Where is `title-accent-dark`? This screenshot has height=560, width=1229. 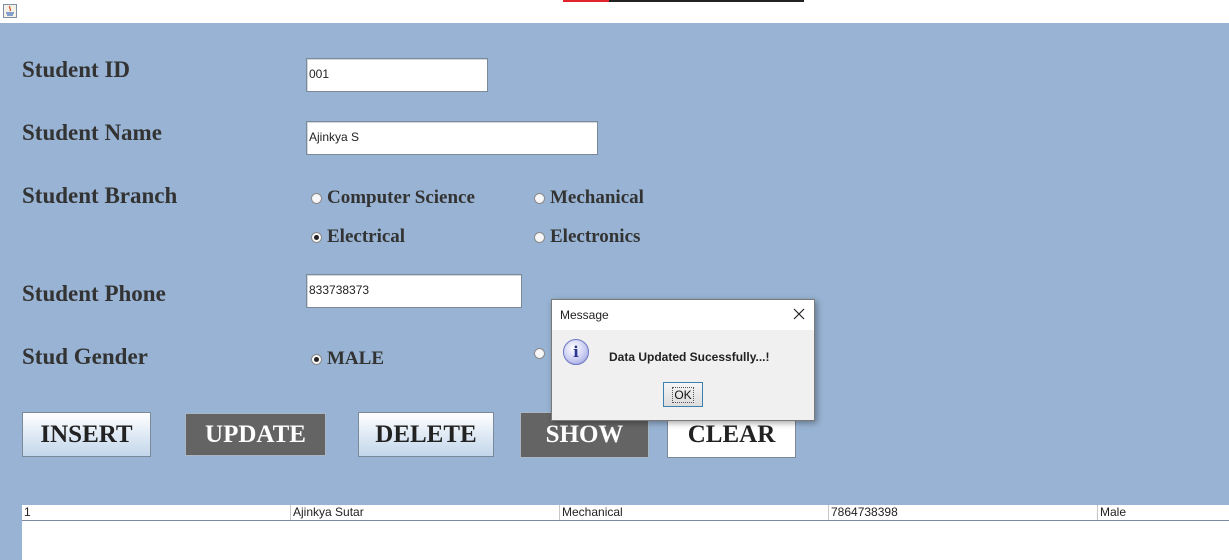 title-accent-dark is located at coordinates (706, 1).